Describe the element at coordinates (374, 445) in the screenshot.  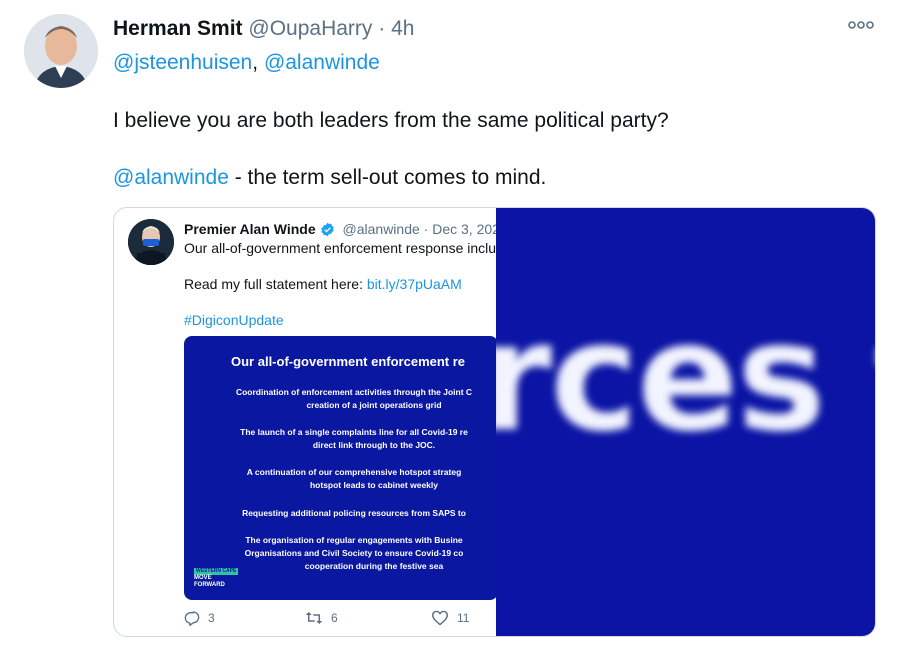
I see `image-text-line: direct link through to the JOC.` at that location.